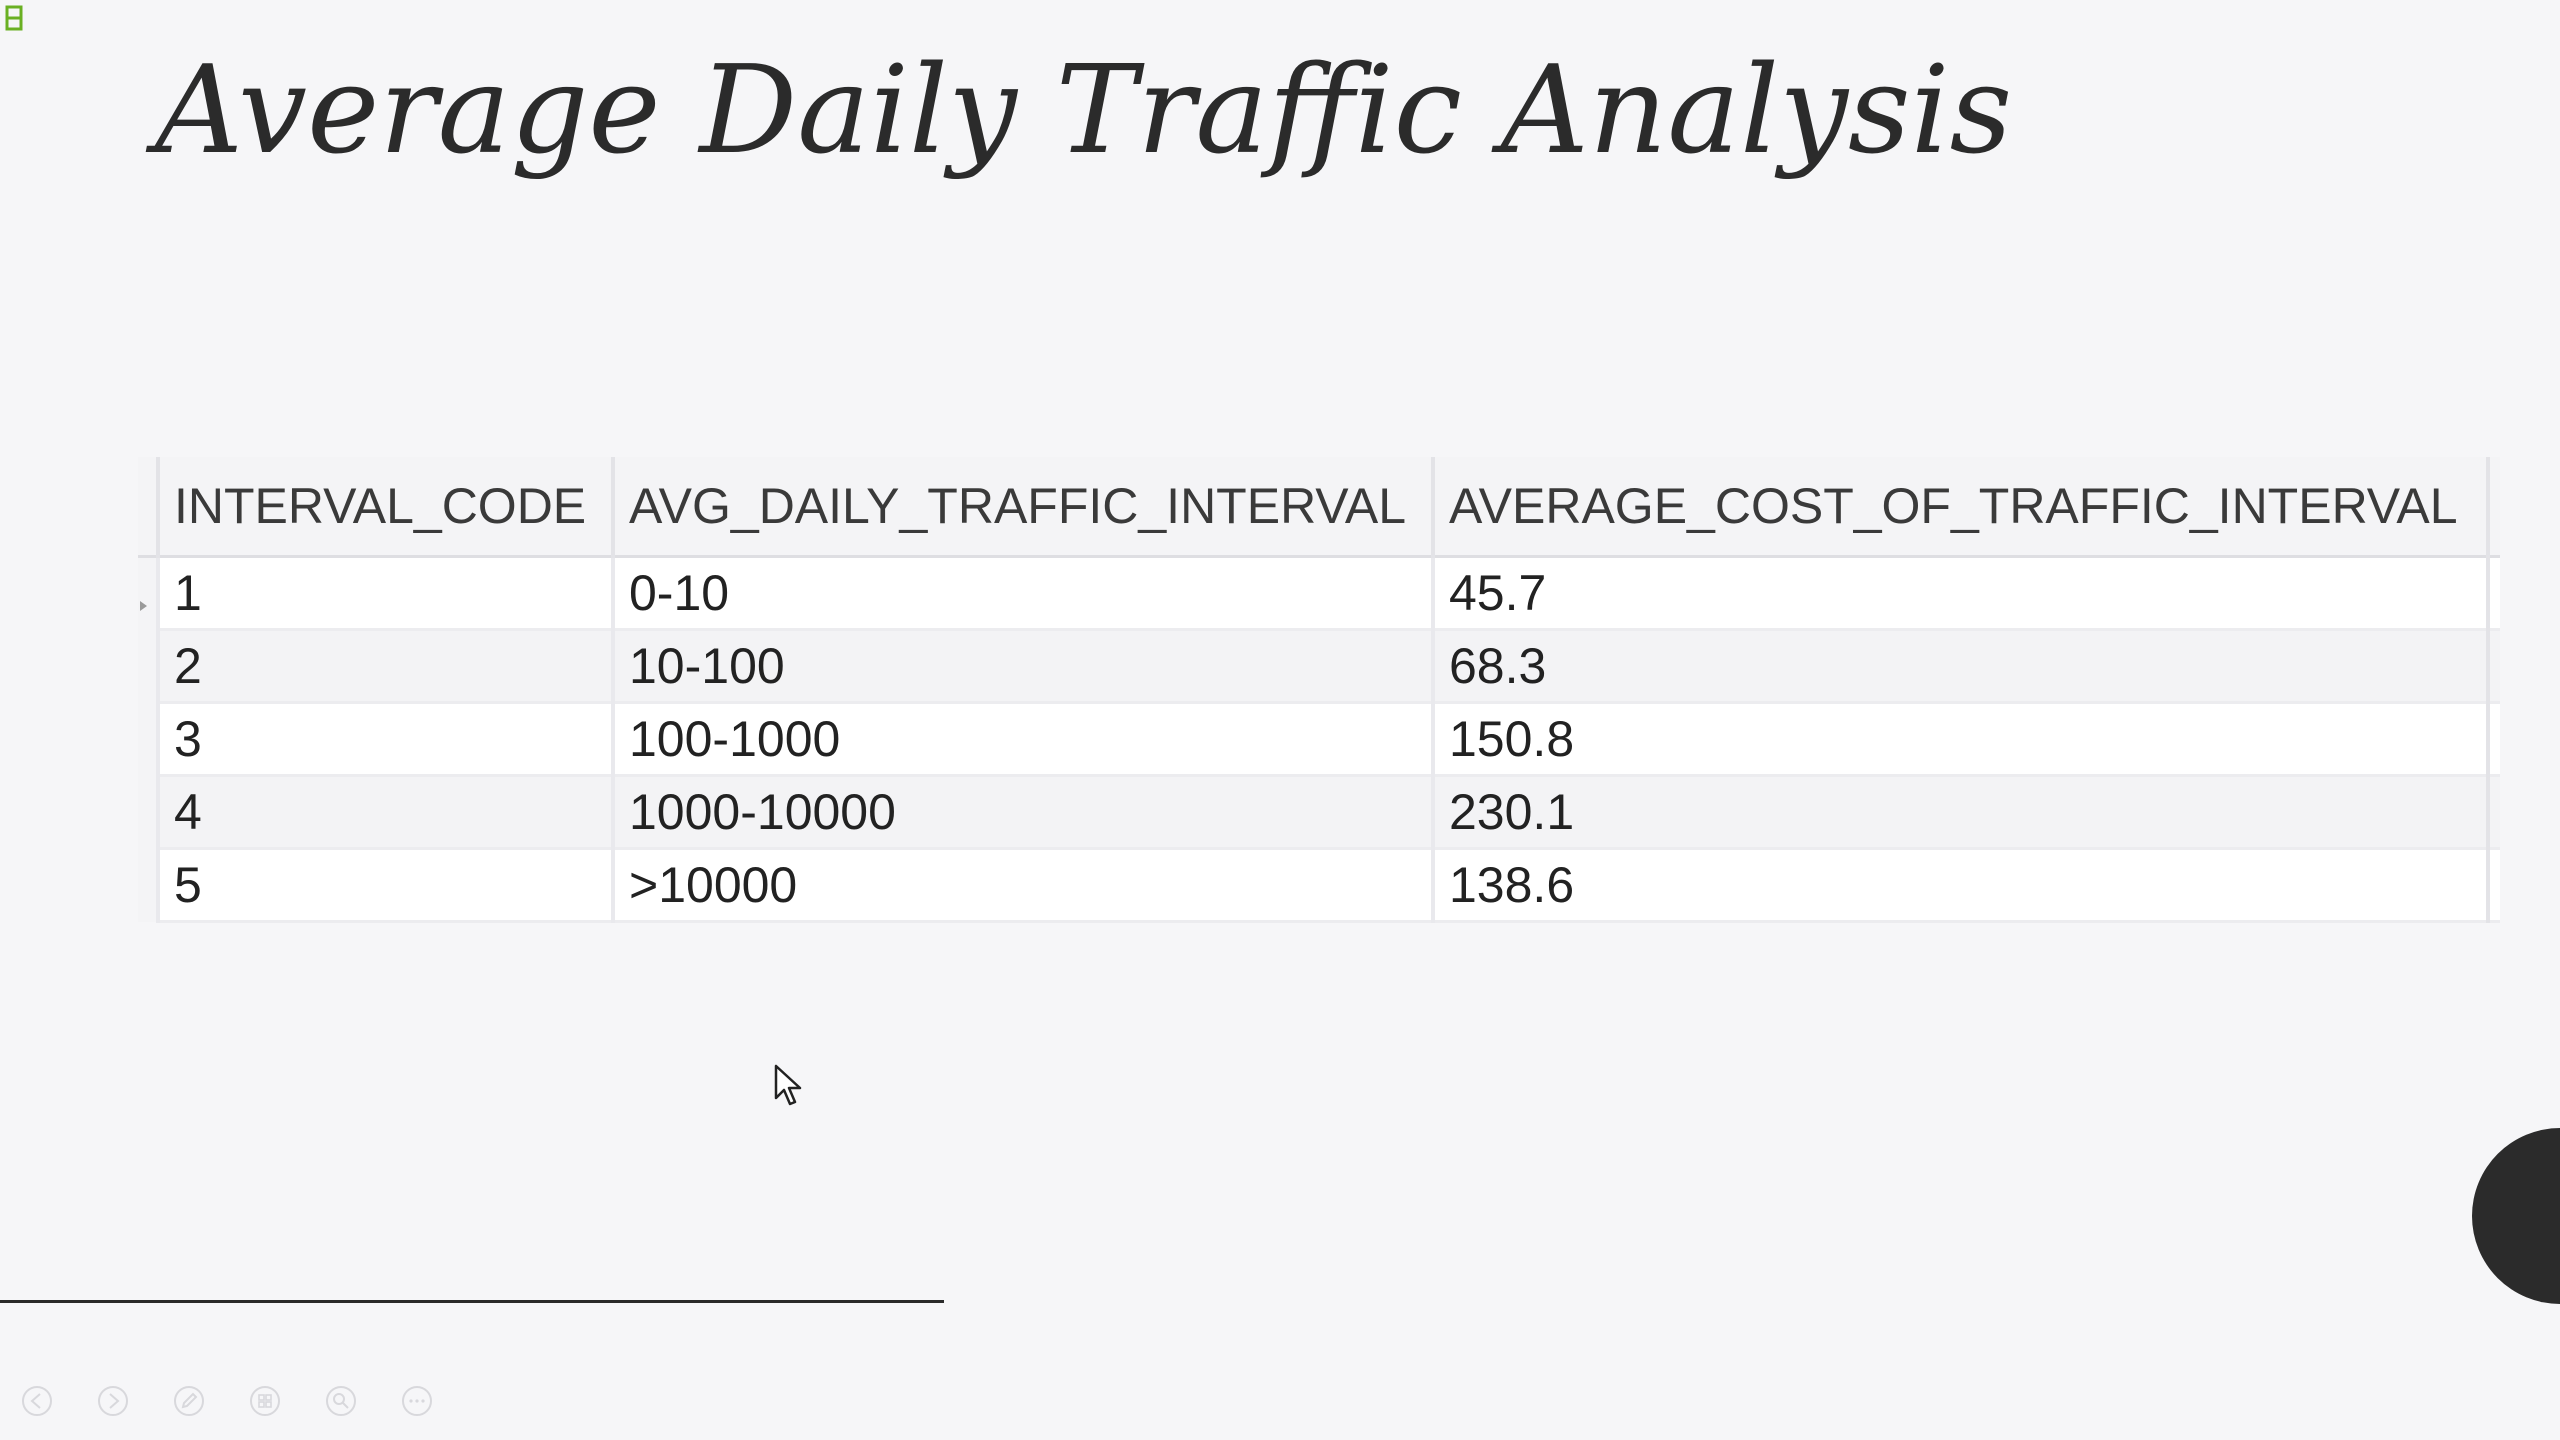 This screenshot has width=2560, height=1440. I want to click on next-icon, so click(113, 1401).